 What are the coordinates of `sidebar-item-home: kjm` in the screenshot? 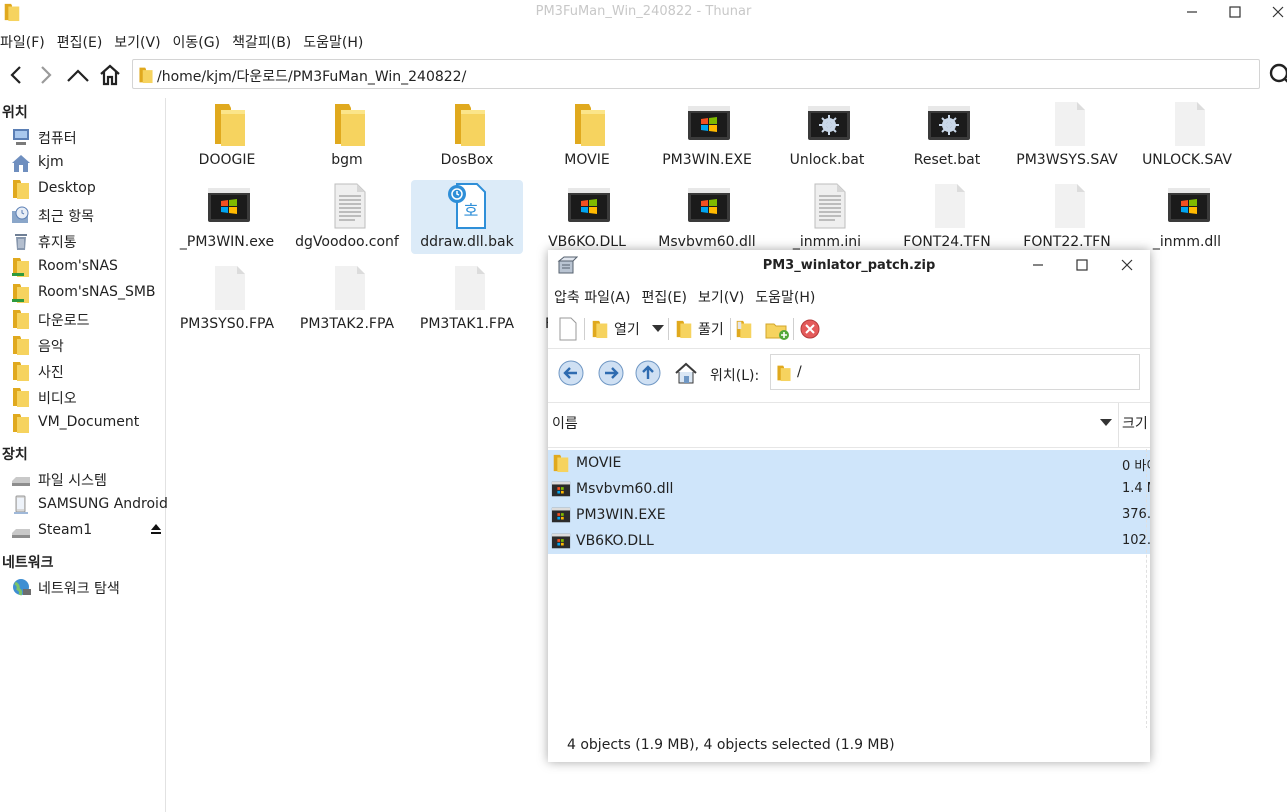 It's located at (87, 163).